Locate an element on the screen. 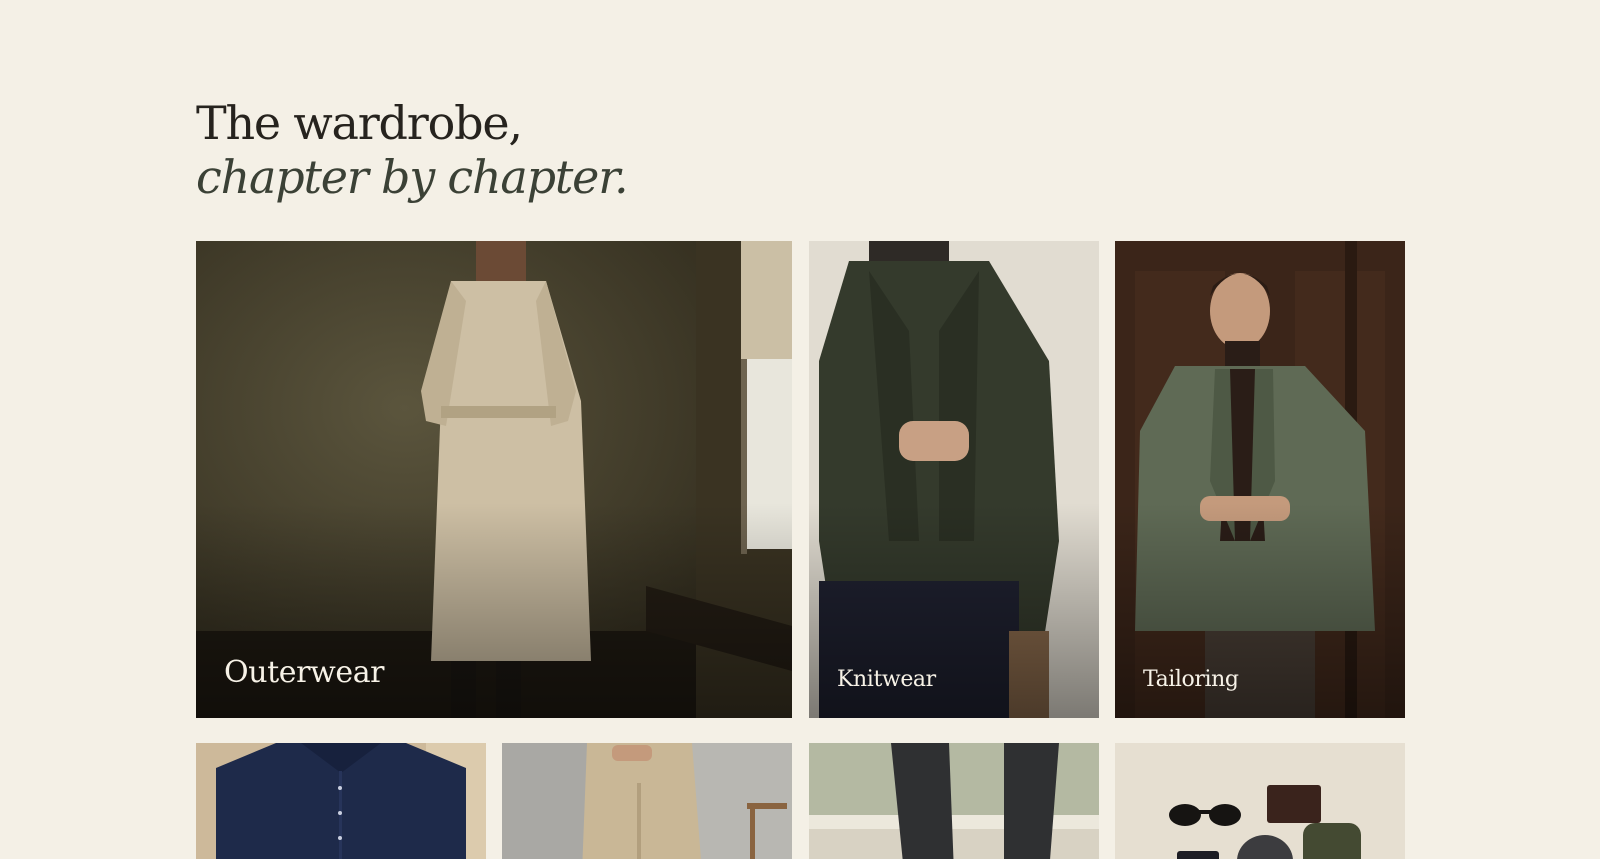  trousers-image is located at coordinates (647, 801).